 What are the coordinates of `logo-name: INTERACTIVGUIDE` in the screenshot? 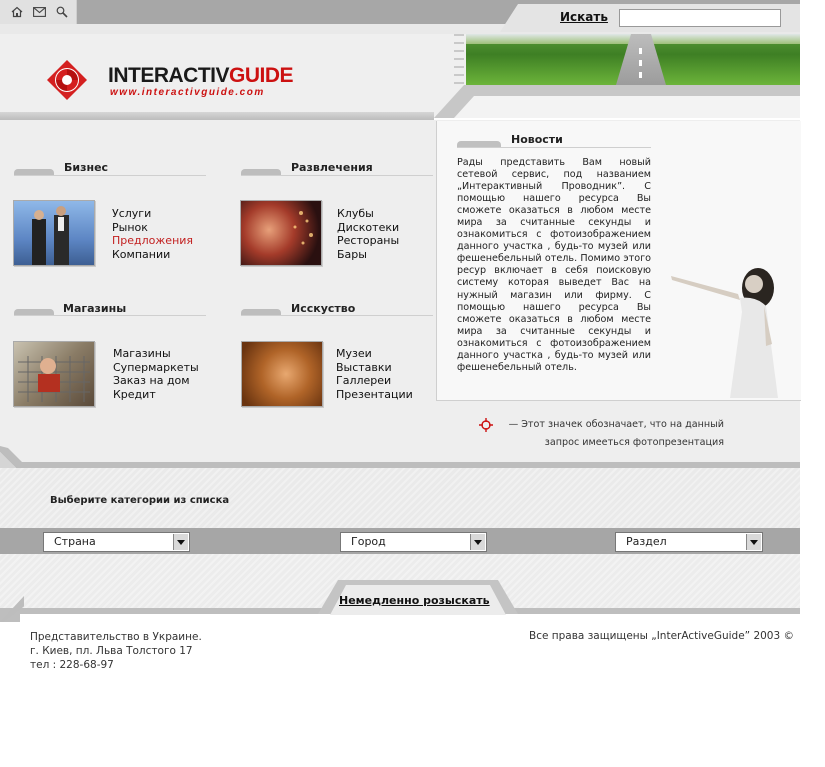 It's located at (201, 76).